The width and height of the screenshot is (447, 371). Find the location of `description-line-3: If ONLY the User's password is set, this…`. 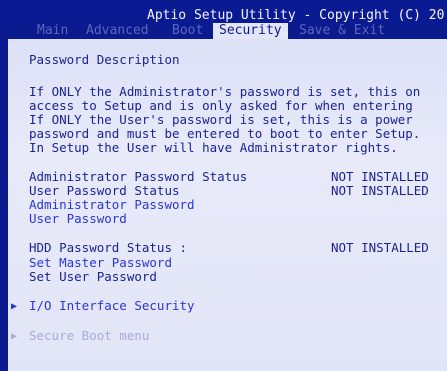

description-line-3: If ONLY the User's password is set, this… is located at coordinates (221, 119).